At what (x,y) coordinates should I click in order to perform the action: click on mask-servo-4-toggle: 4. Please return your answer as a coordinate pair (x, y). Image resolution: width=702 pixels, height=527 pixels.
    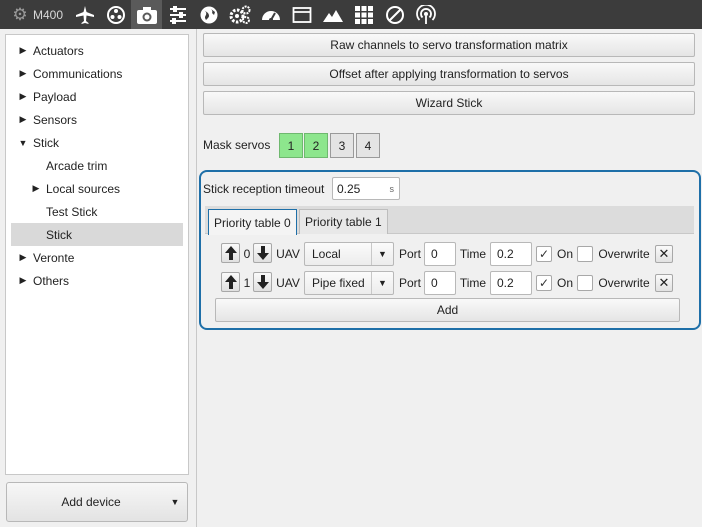
    Looking at the image, I should click on (368, 145).